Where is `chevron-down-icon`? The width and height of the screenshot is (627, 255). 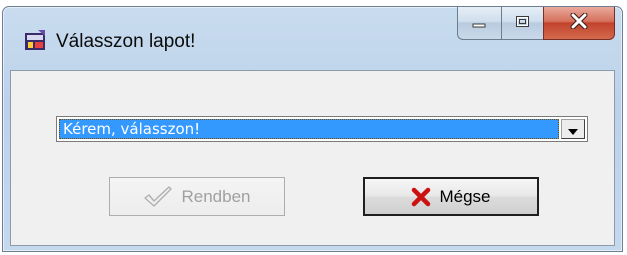 chevron-down-icon is located at coordinates (573, 129).